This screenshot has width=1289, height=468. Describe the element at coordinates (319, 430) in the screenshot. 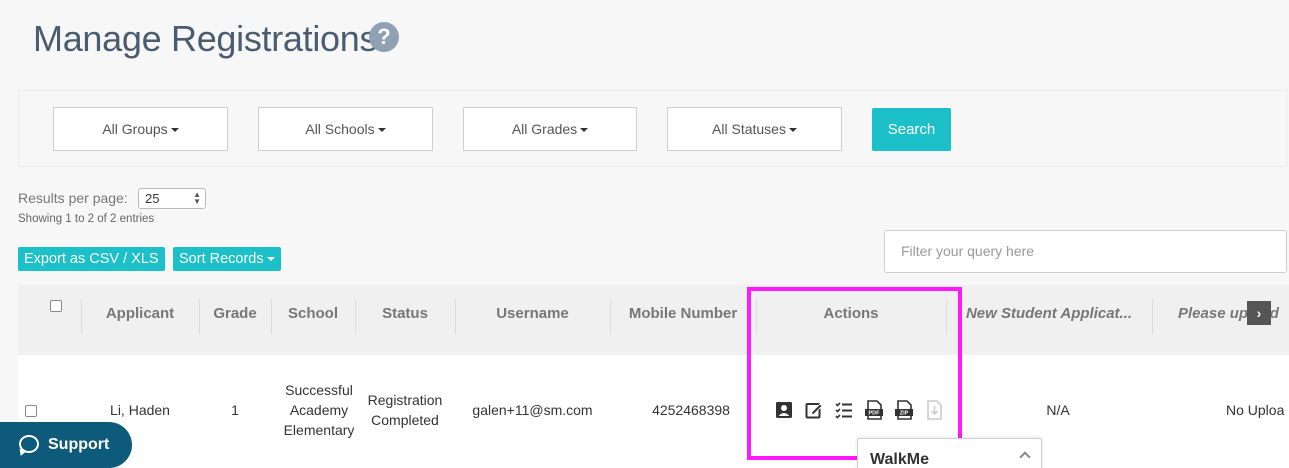

I see `cell-school-line: Elementary` at that location.